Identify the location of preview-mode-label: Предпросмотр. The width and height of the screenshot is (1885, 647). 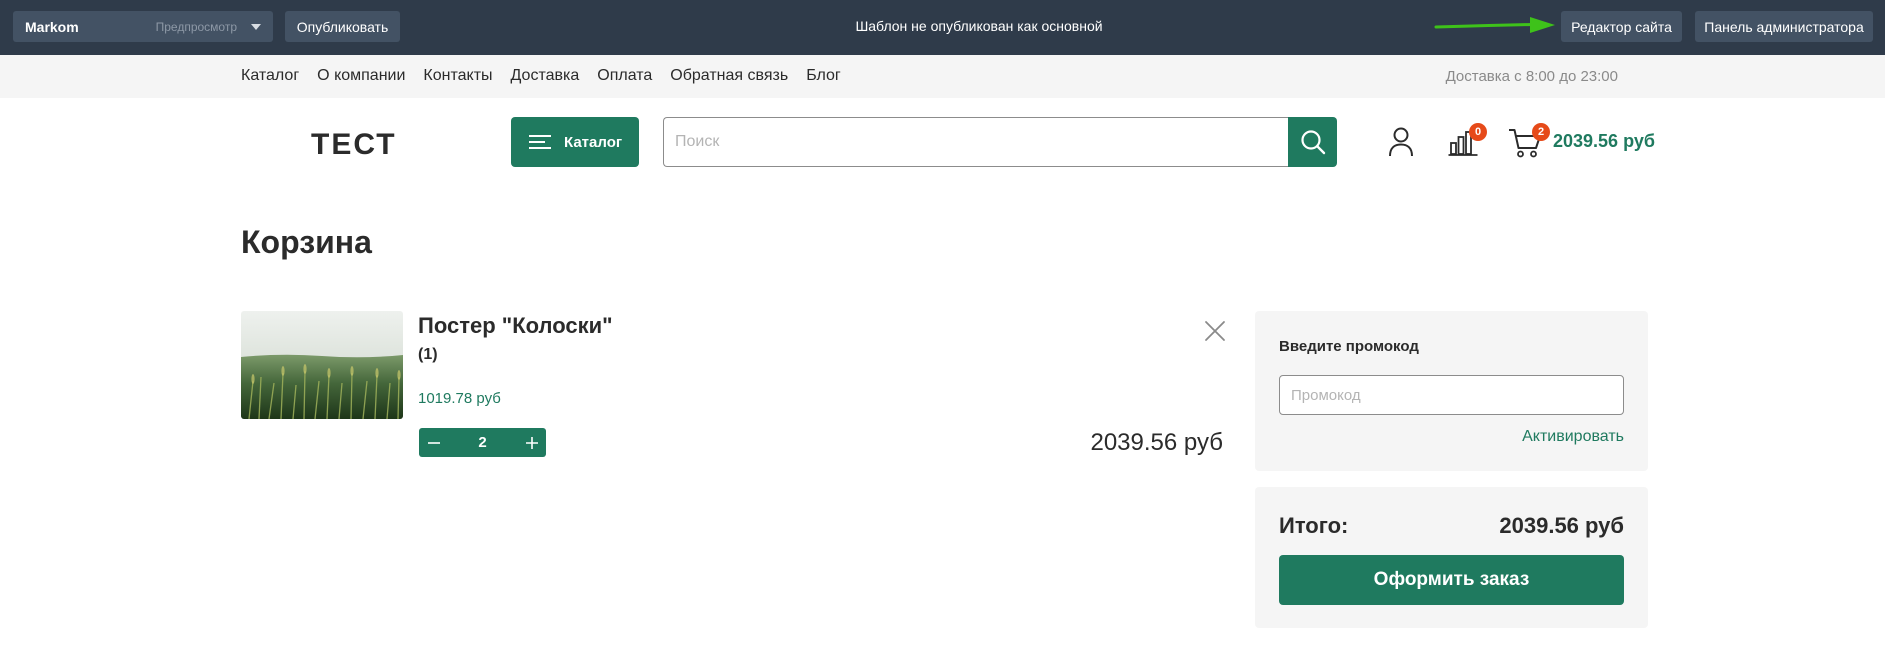
(196, 26).